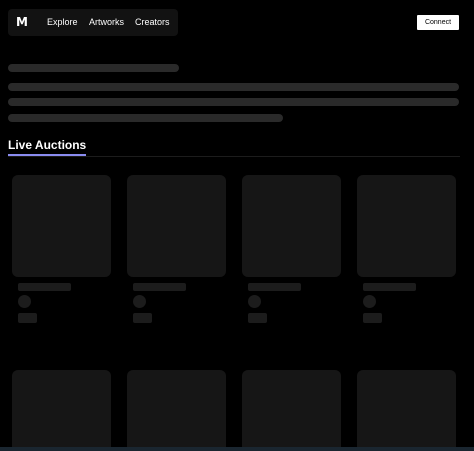  Describe the element at coordinates (47, 145) in the screenshot. I see `section-title: Live Auctions` at that location.